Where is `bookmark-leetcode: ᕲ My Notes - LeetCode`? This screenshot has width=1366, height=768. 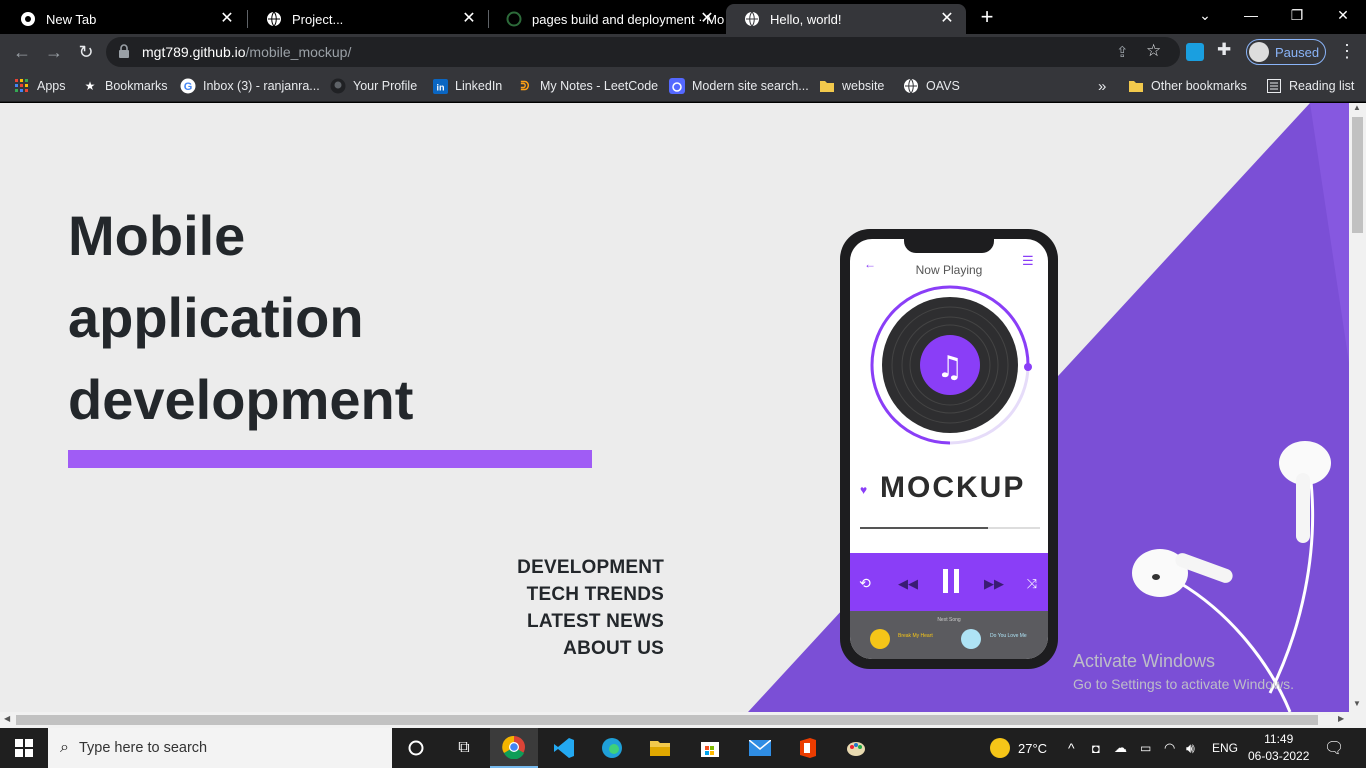
bookmark-leetcode: ᕲ My Notes - LeetCode is located at coordinates (588, 86).